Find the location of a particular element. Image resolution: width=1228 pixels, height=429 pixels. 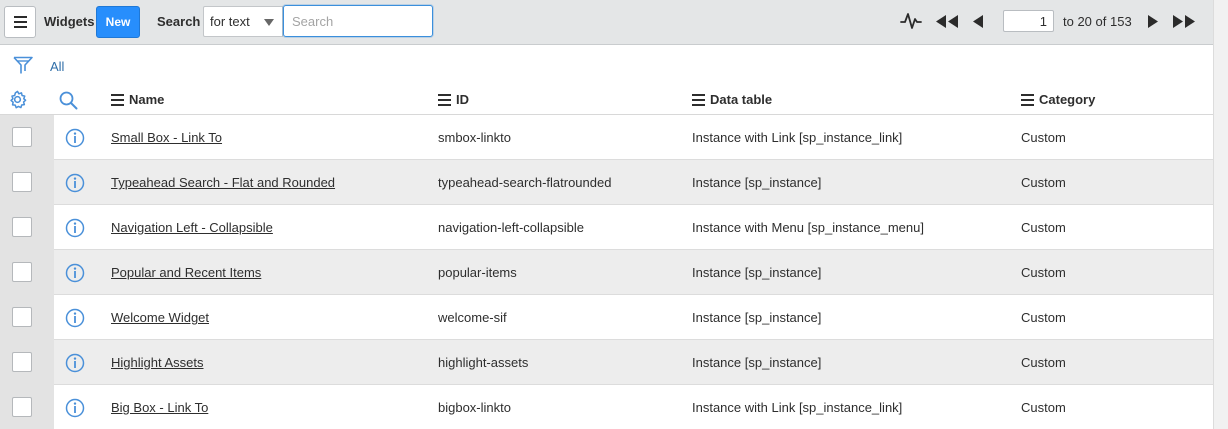

list-menu-button is located at coordinates (20, 22).